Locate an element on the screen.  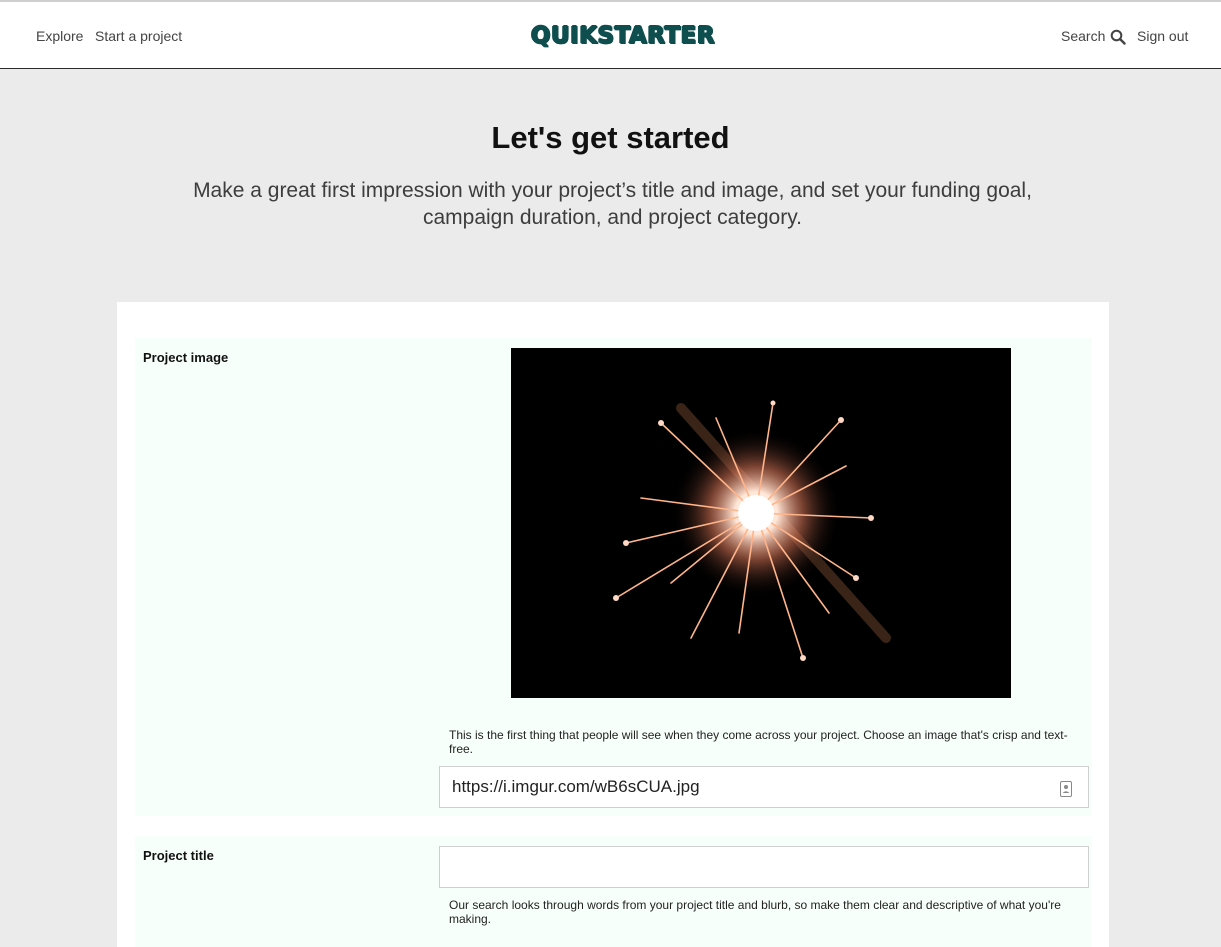
search-icon is located at coordinates (1118, 37).